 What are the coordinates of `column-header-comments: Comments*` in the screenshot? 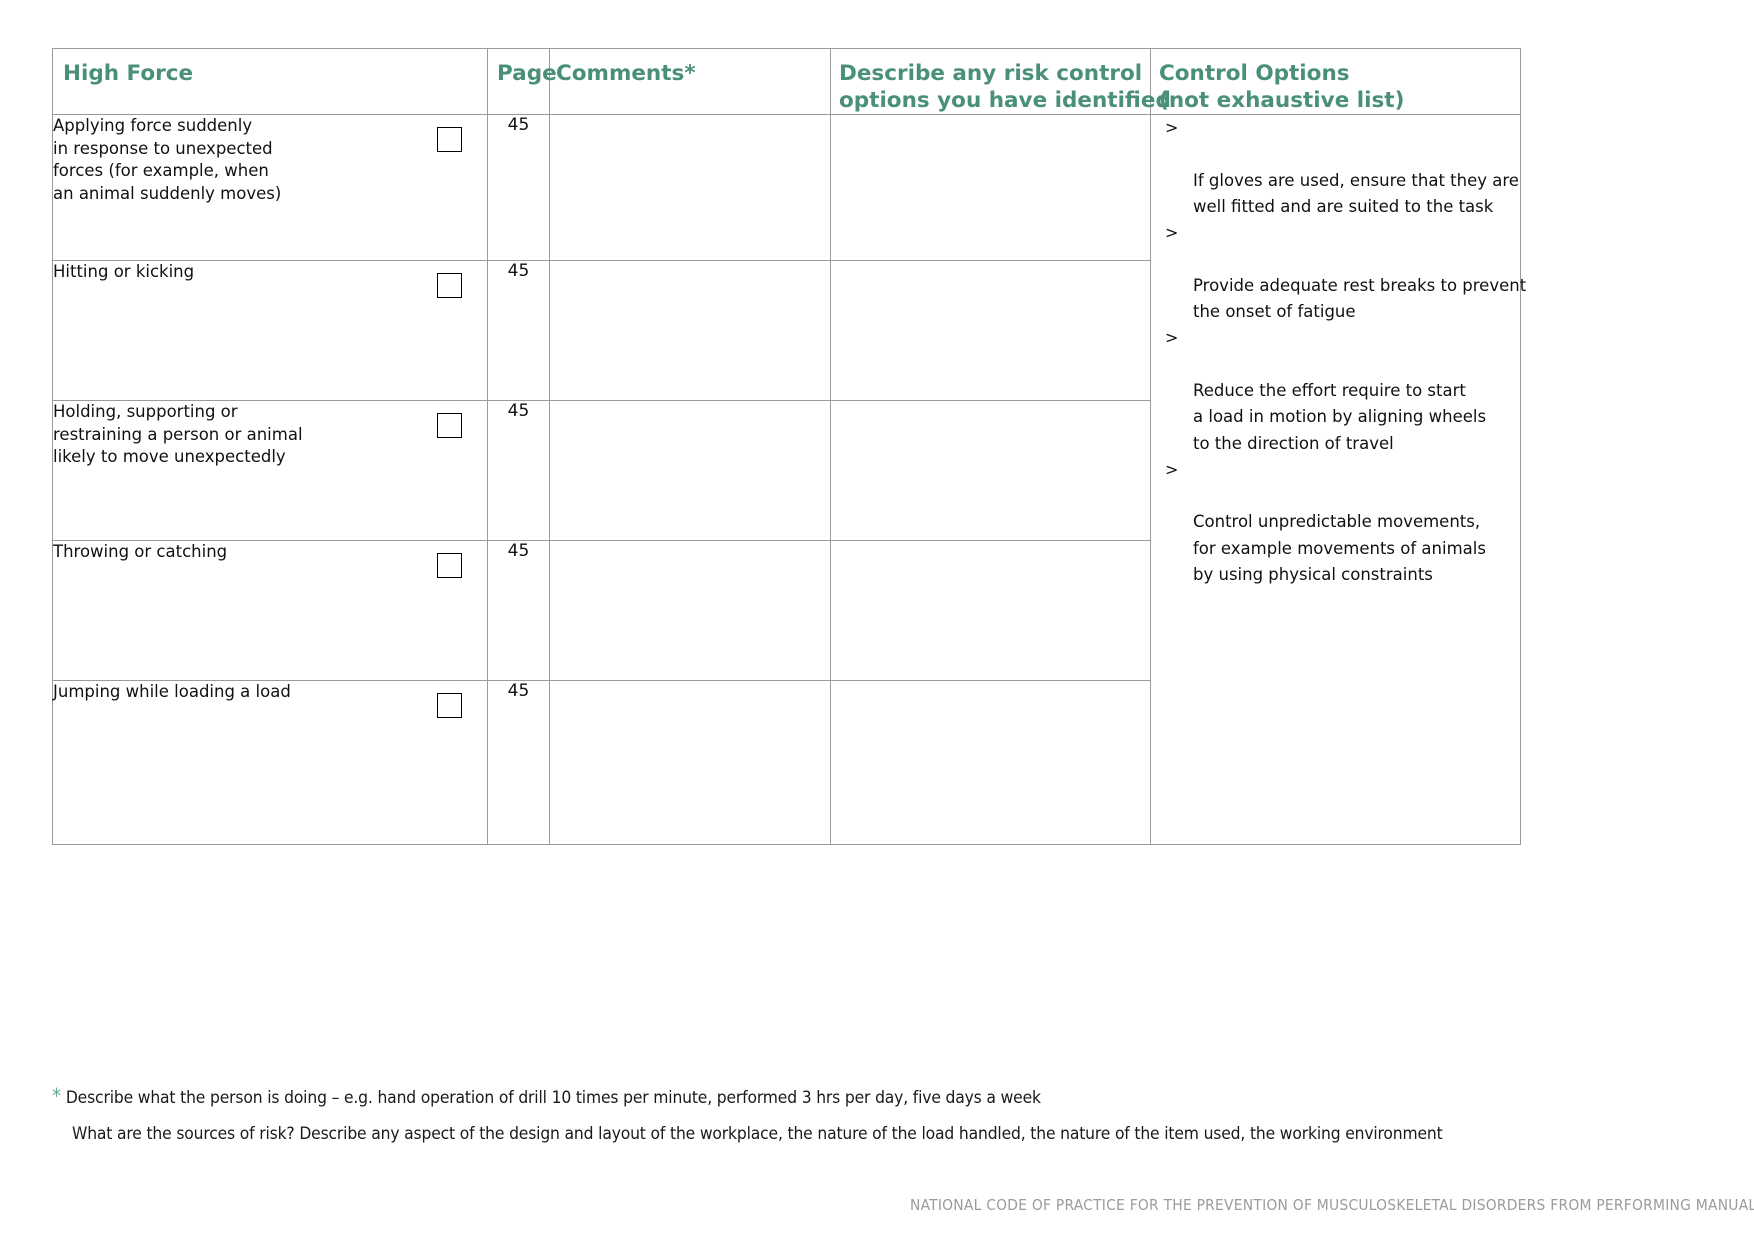 It's located at (690, 81).